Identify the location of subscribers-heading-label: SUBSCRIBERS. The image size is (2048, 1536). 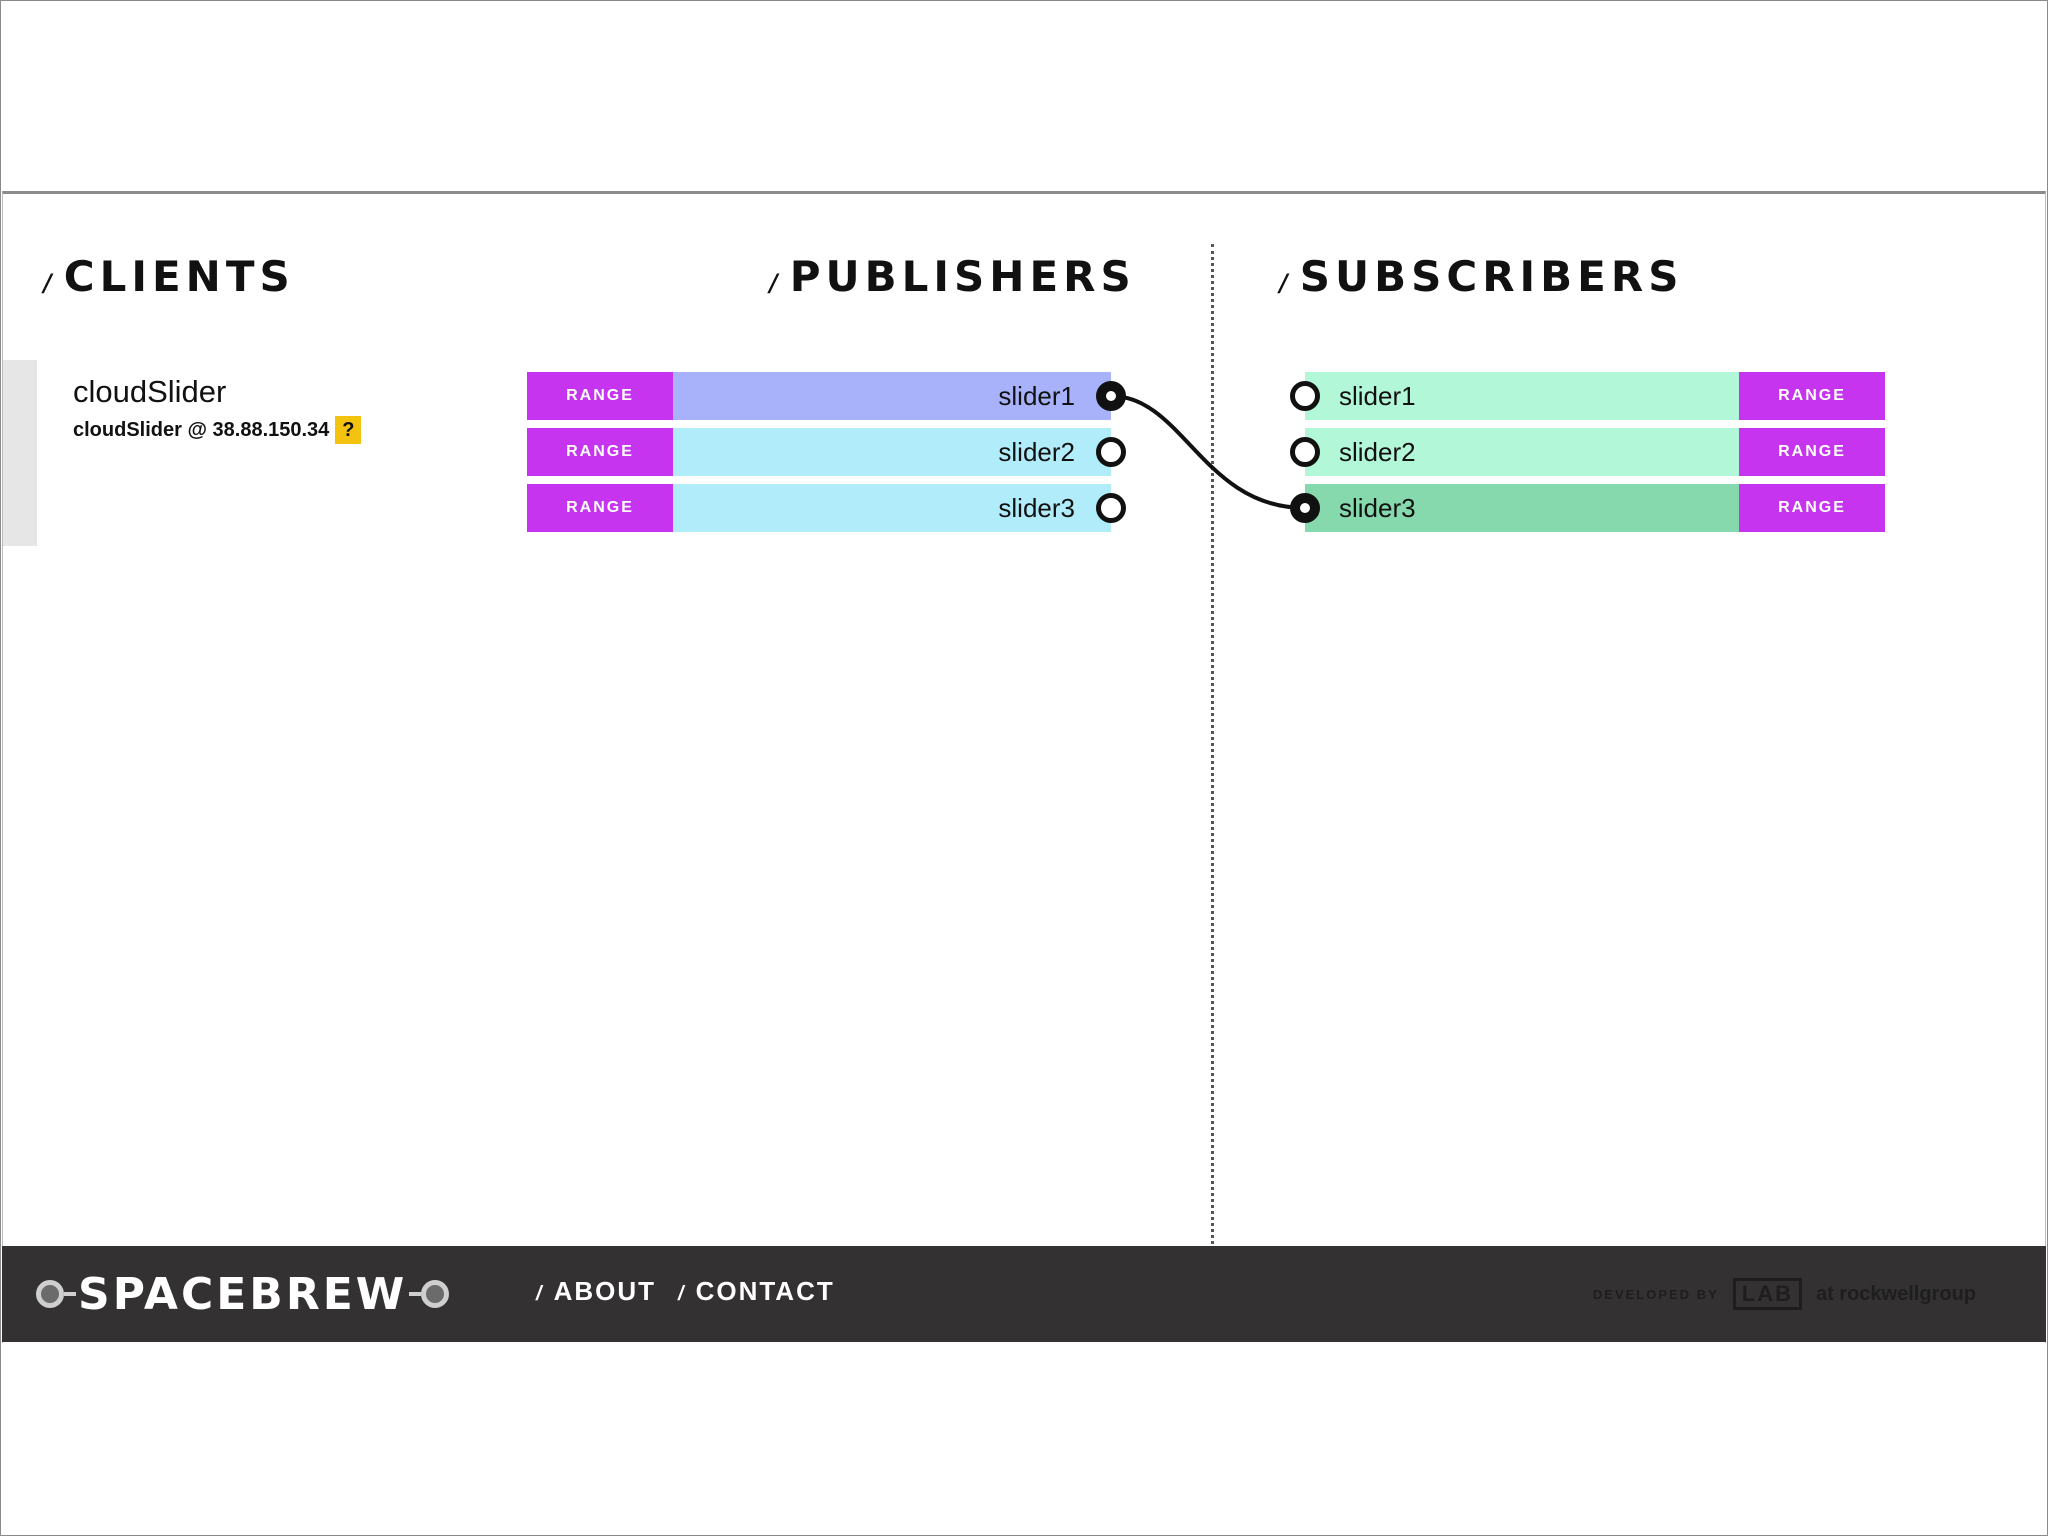
(1491, 276).